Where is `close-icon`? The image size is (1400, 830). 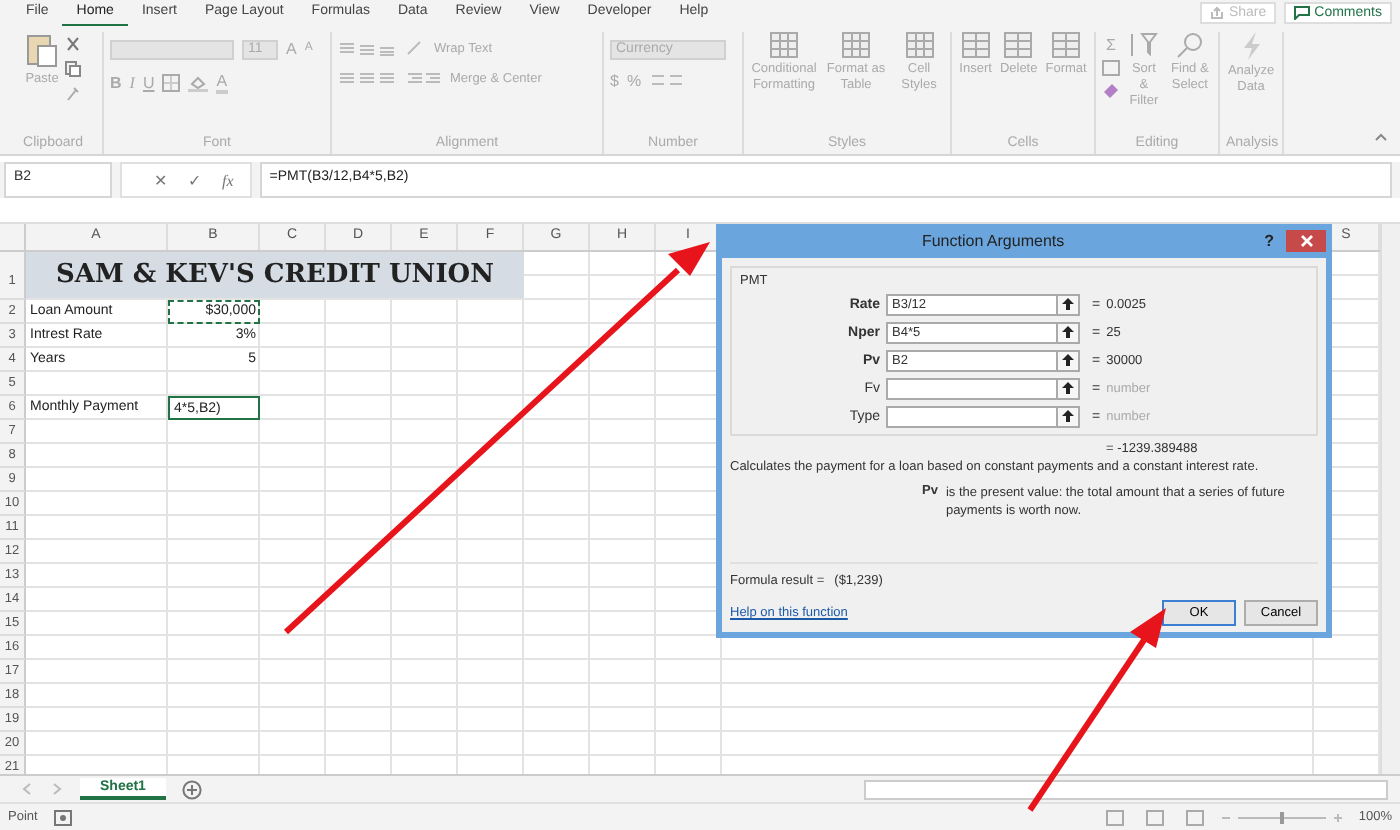
close-icon is located at coordinates (1306, 241).